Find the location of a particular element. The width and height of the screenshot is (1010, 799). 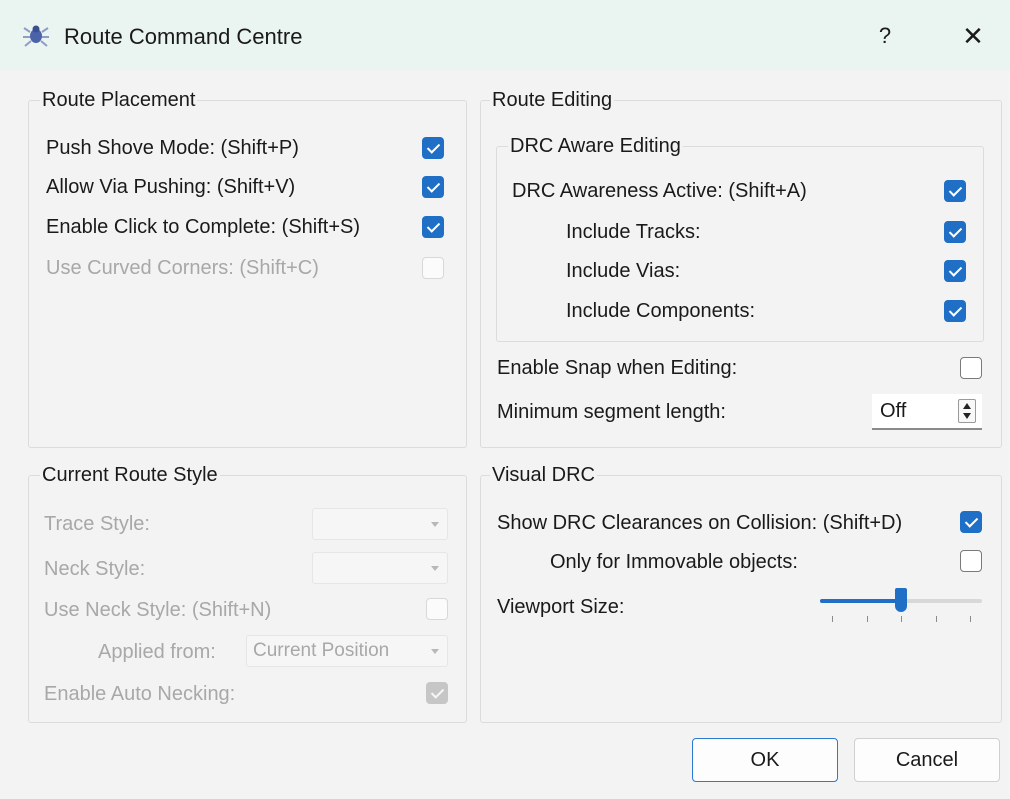

applied-from-select: Current Position is located at coordinates (347, 651).